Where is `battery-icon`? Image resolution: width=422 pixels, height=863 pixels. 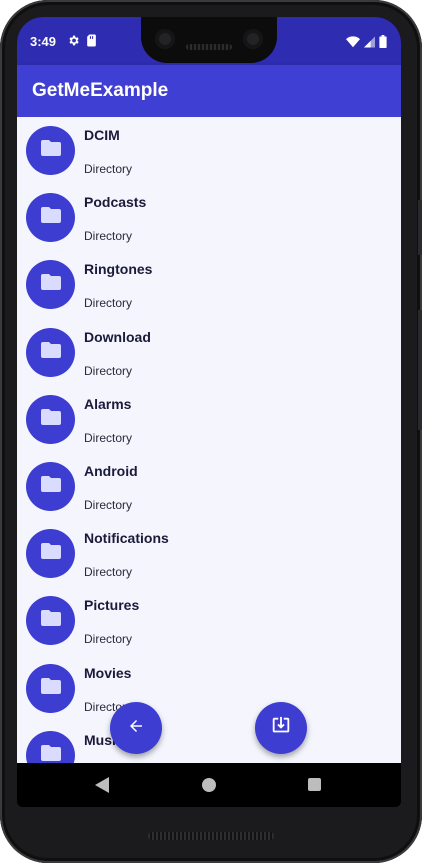 battery-icon is located at coordinates (383, 44).